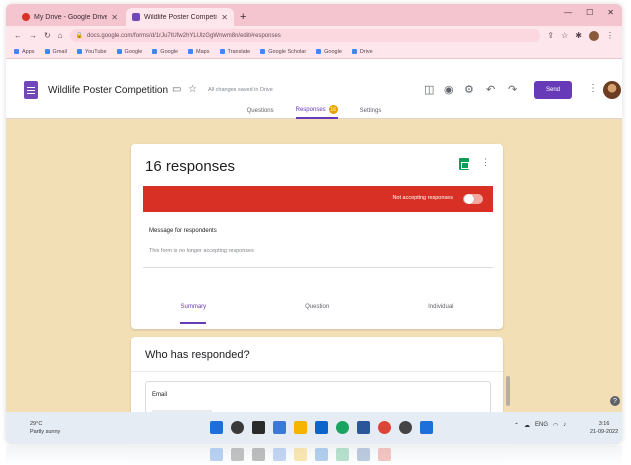 This screenshot has width=631, height=465. I want to click on bookmark-item: YouTube, so click(91, 52).